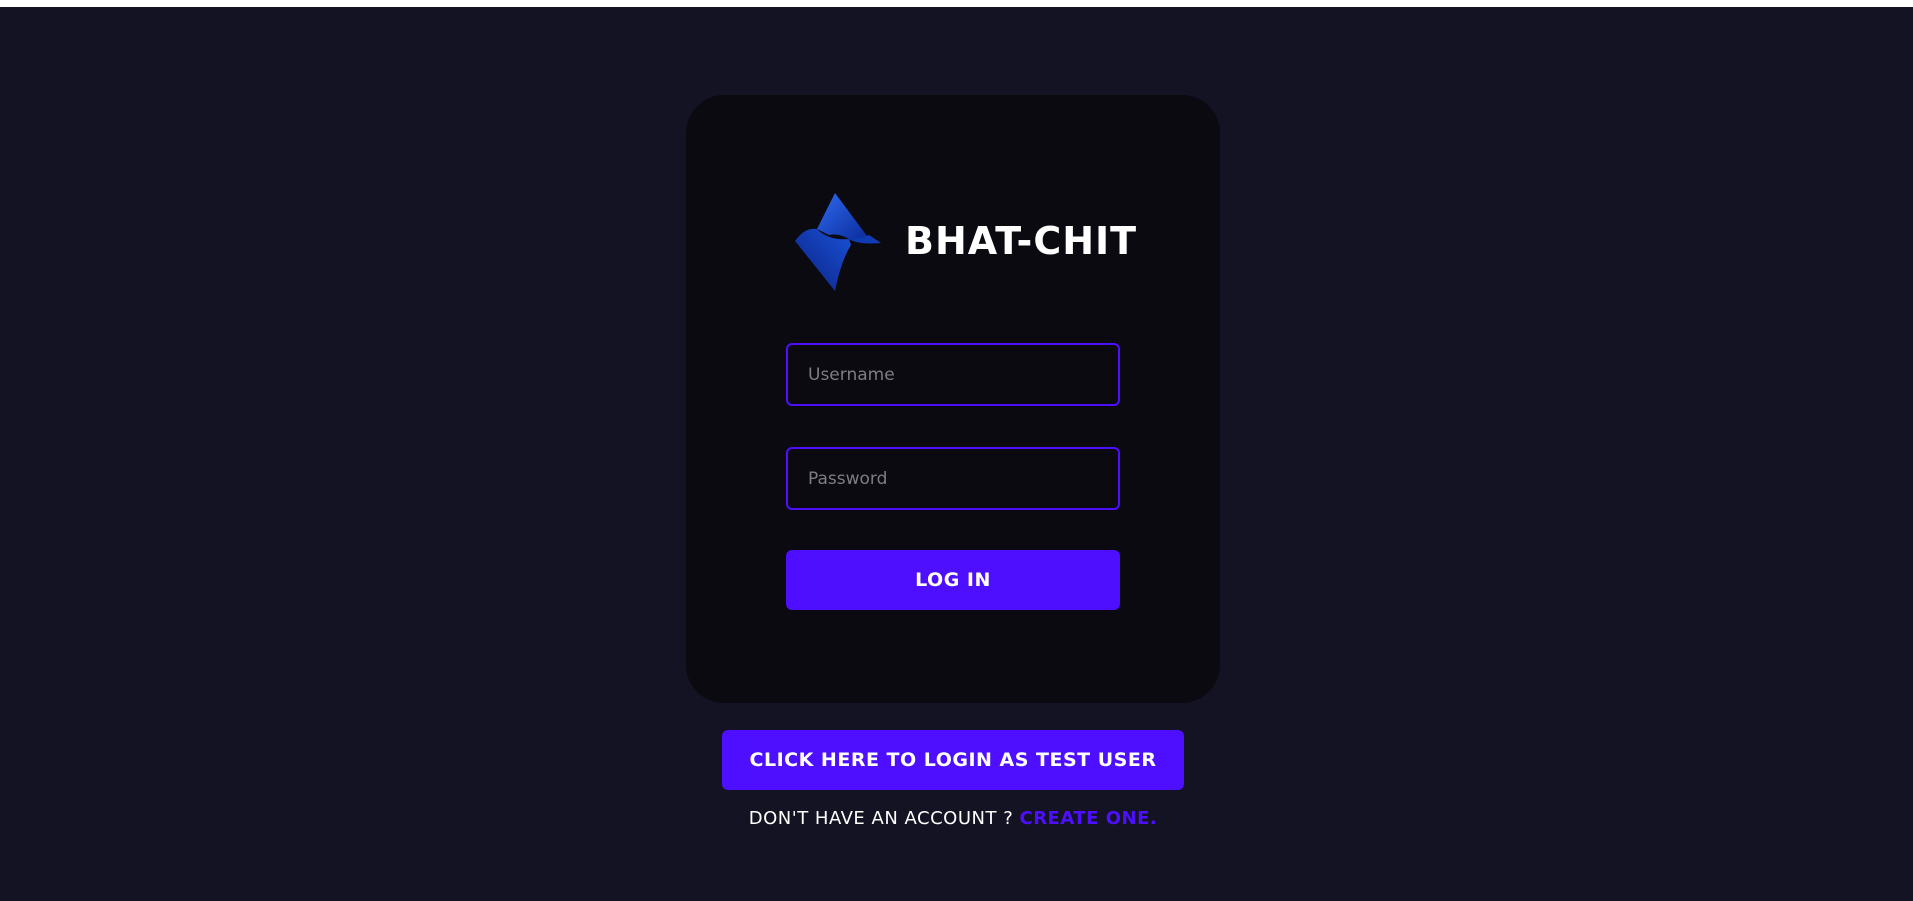 Image resolution: width=1913 pixels, height=901 pixels. What do you see at coordinates (953, 374) in the screenshot?
I see `username-input` at bounding box center [953, 374].